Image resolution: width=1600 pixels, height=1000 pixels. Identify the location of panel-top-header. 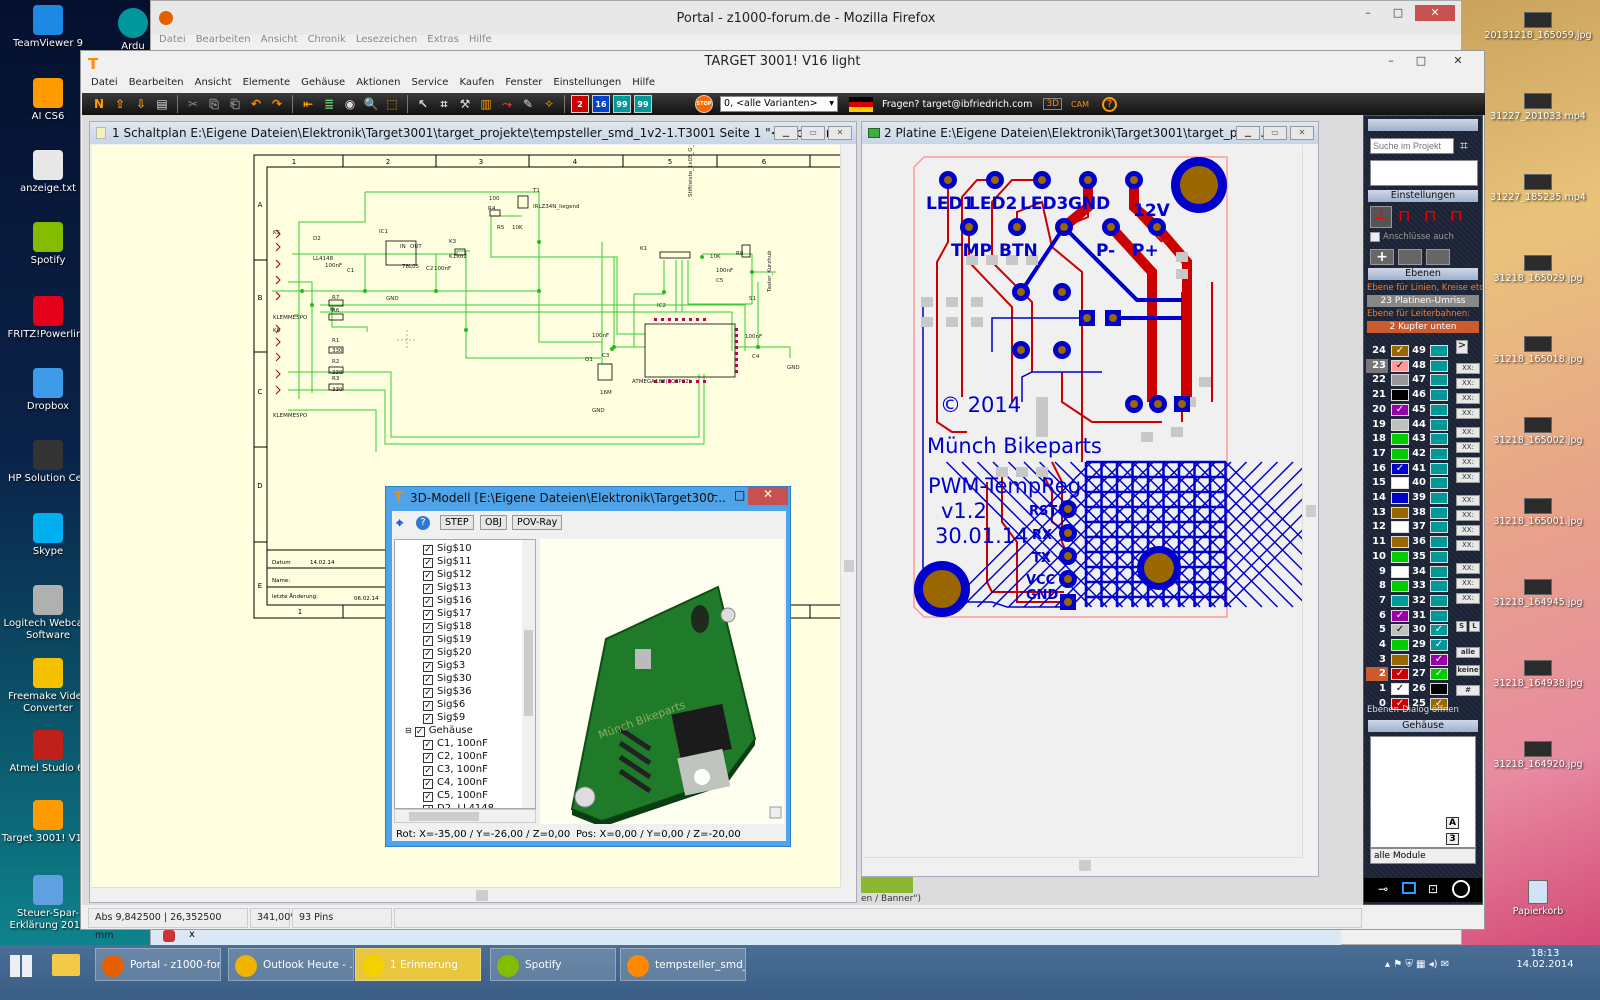
(1423, 125).